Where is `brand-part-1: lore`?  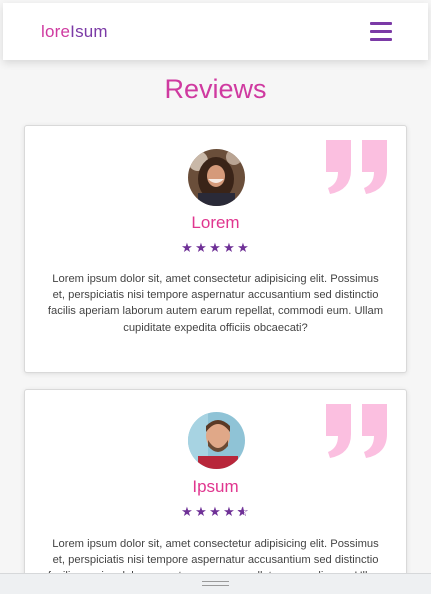
brand-part-1: lore is located at coordinates (56, 31).